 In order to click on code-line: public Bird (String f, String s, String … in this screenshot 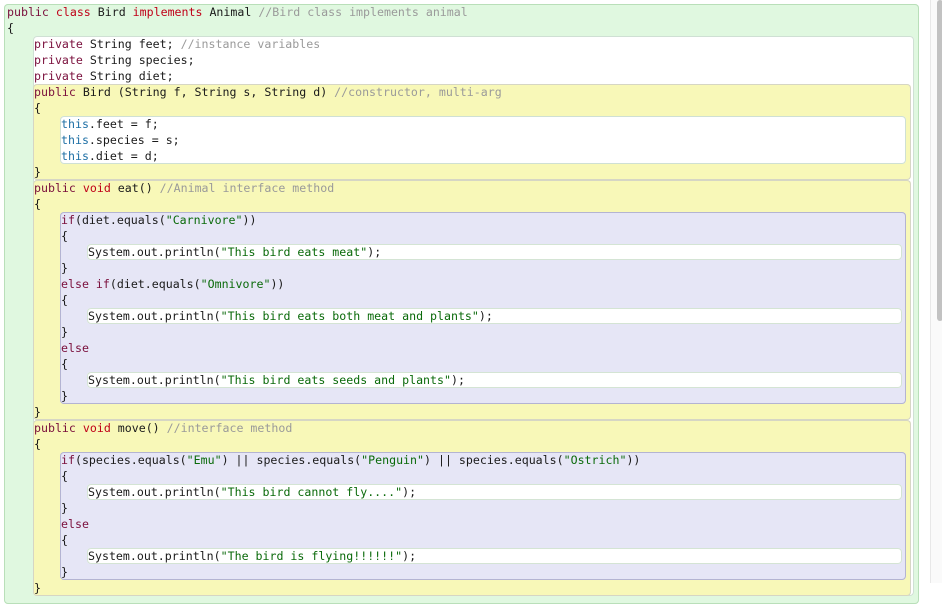, I will do `click(472, 92)`.